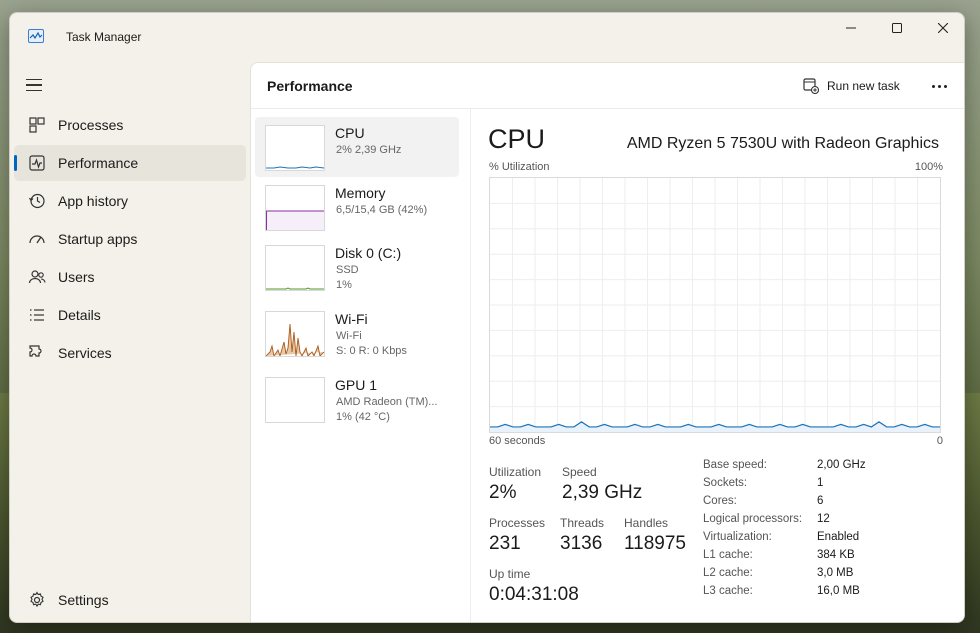 Image resolution: width=980 pixels, height=633 pixels. Describe the element at coordinates (37, 599) in the screenshot. I see `gear-icon` at that location.